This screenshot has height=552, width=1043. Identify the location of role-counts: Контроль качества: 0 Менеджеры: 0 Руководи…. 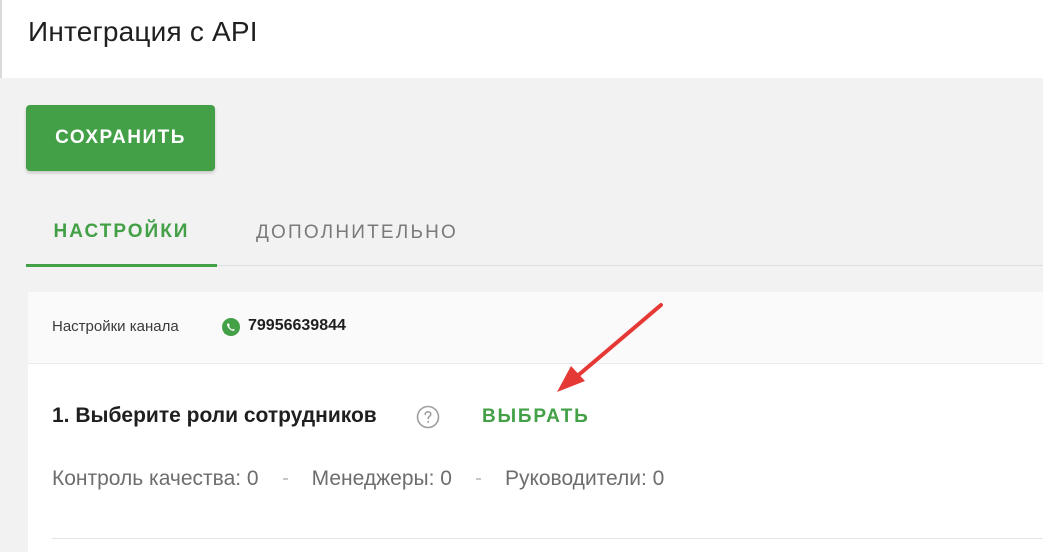
(358, 479).